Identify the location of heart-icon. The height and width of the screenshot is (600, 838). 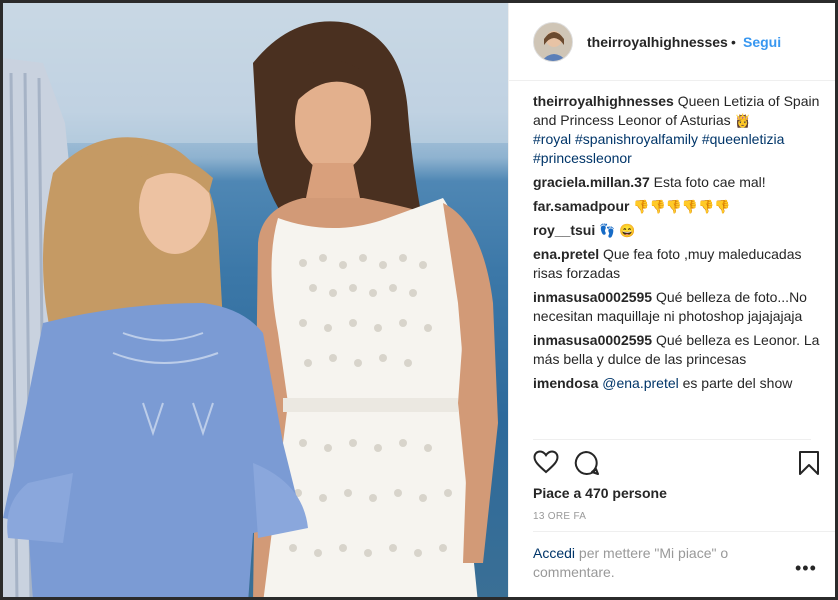
(547, 464).